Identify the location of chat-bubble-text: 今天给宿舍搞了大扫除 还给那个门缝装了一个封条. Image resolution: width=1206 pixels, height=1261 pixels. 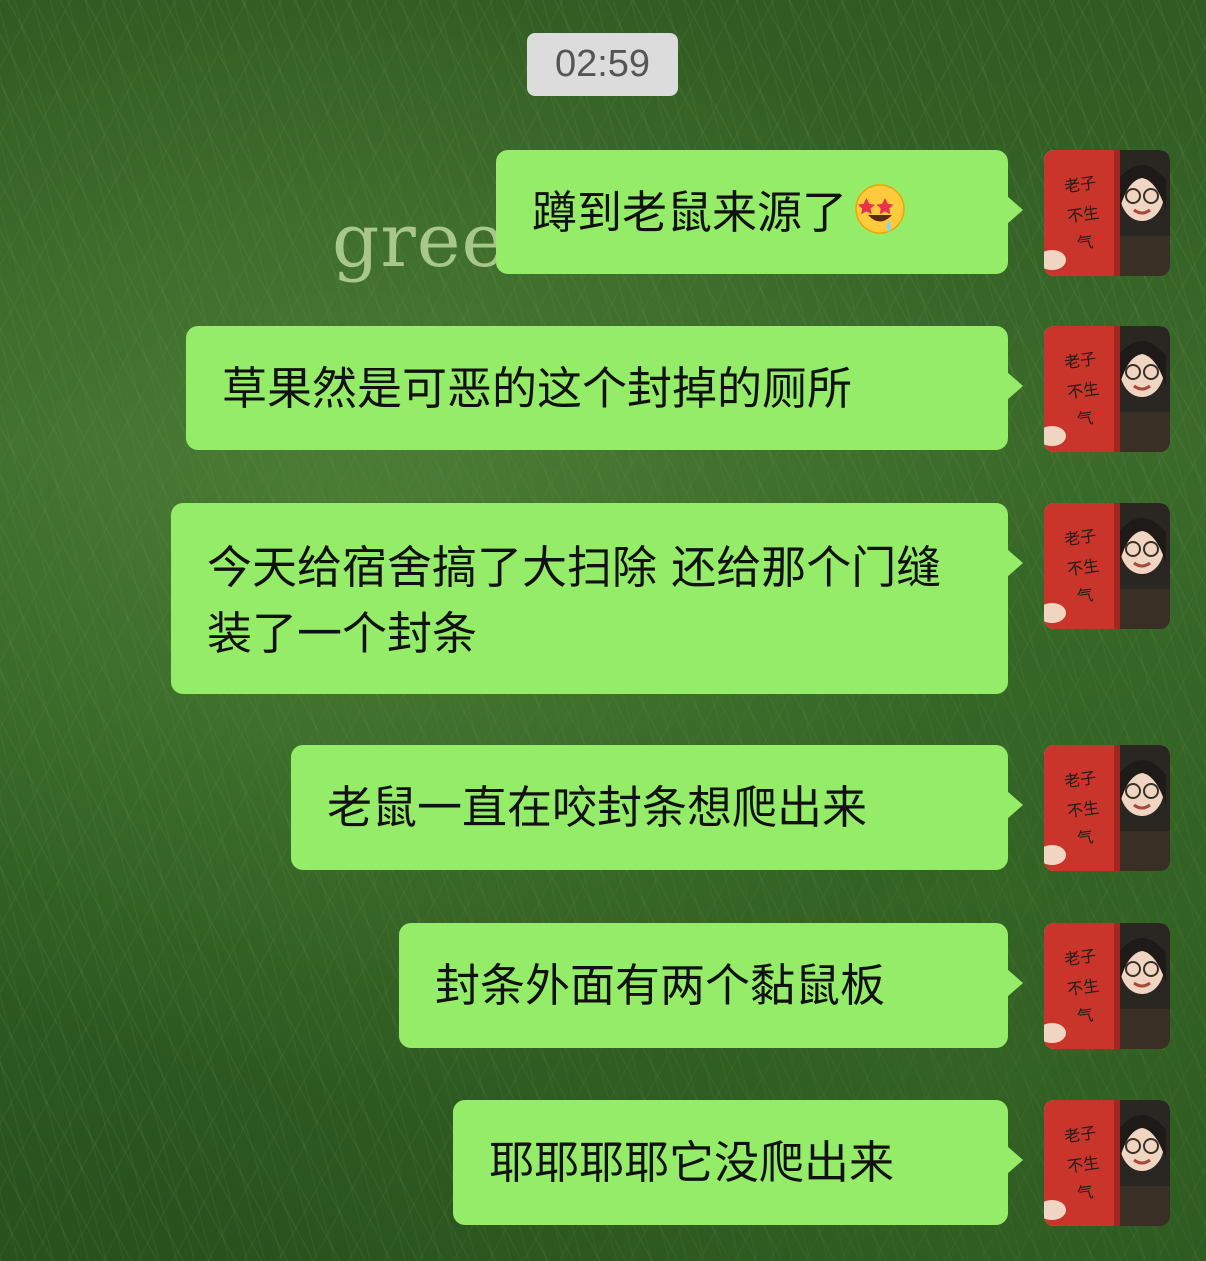
(574, 600).